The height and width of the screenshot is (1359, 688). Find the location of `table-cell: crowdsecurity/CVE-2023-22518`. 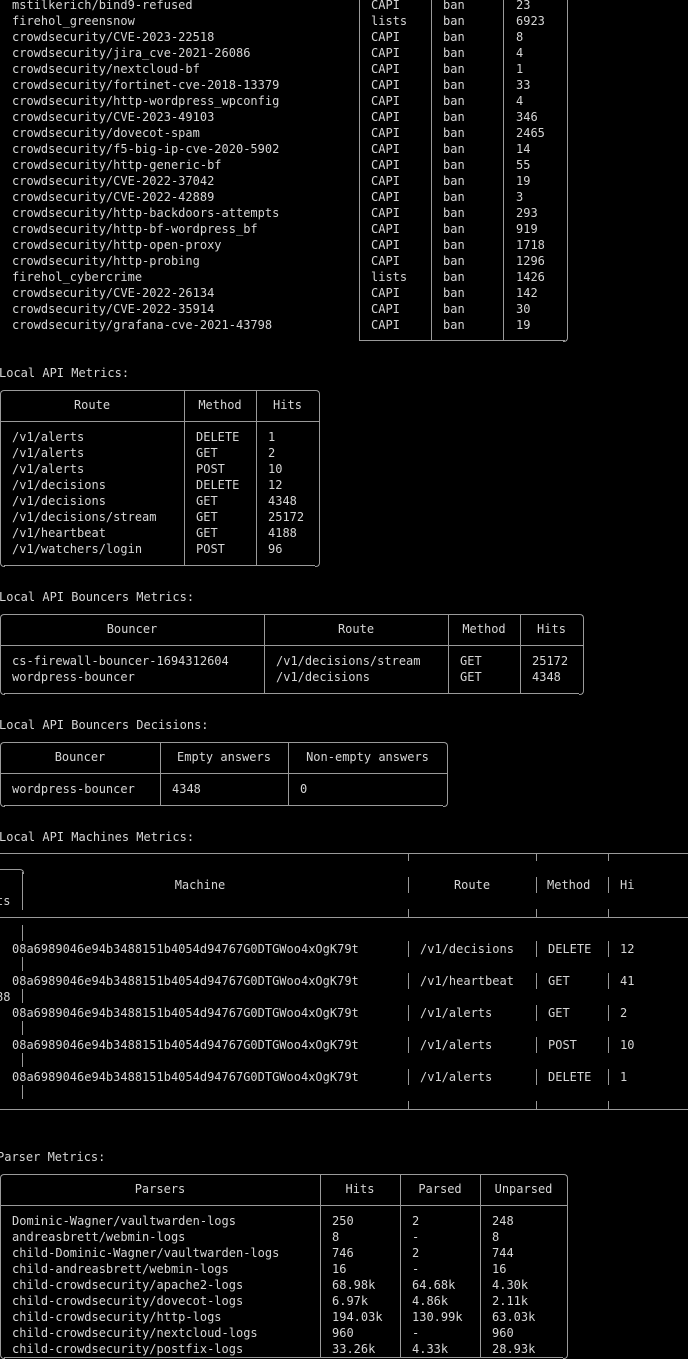

table-cell: crowdsecurity/CVE-2023-22518 is located at coordinates (113, 37).